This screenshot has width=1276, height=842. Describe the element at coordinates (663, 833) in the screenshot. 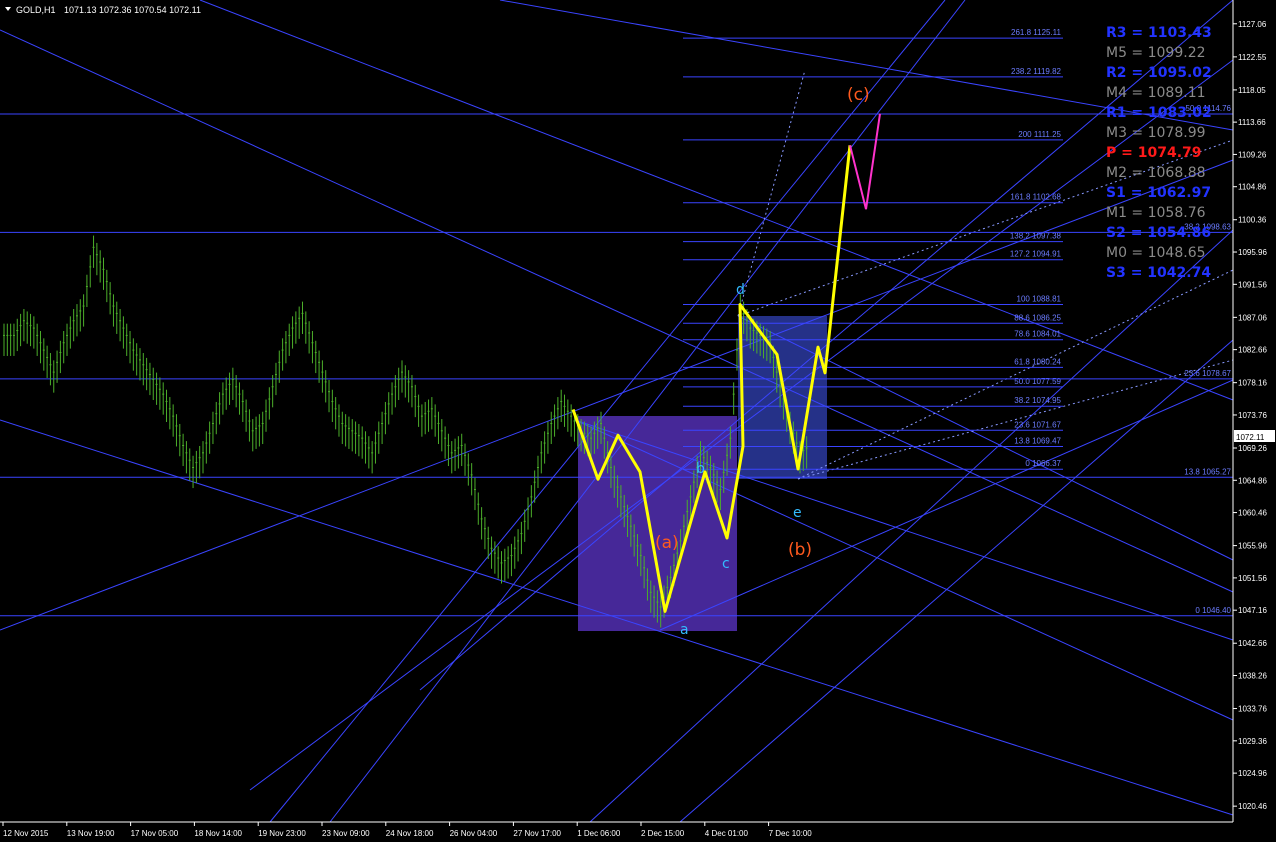

I see `time-tick-label: 2 Dec 15:00` at that location.